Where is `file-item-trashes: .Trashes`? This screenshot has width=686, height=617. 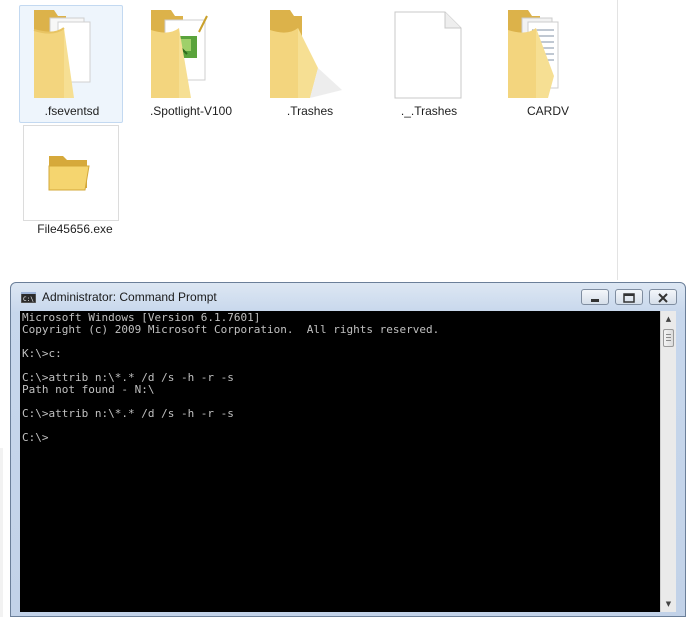 file-item-trashes: .Trashes is located at coordinates (309, 64).